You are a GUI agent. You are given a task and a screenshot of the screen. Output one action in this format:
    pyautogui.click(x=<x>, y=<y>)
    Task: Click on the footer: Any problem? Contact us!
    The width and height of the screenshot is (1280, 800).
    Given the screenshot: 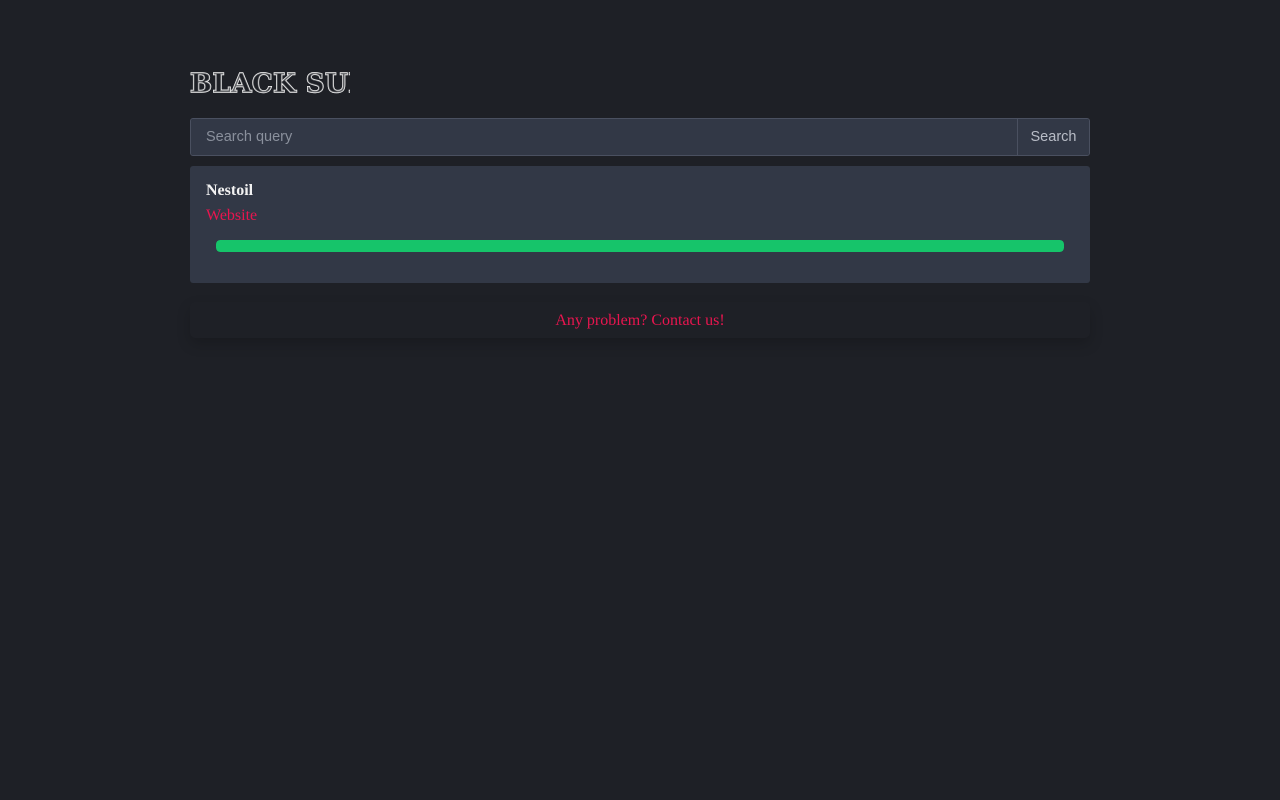 What is the action you would take?
    pyautogui.click(x=640, y=320)
    